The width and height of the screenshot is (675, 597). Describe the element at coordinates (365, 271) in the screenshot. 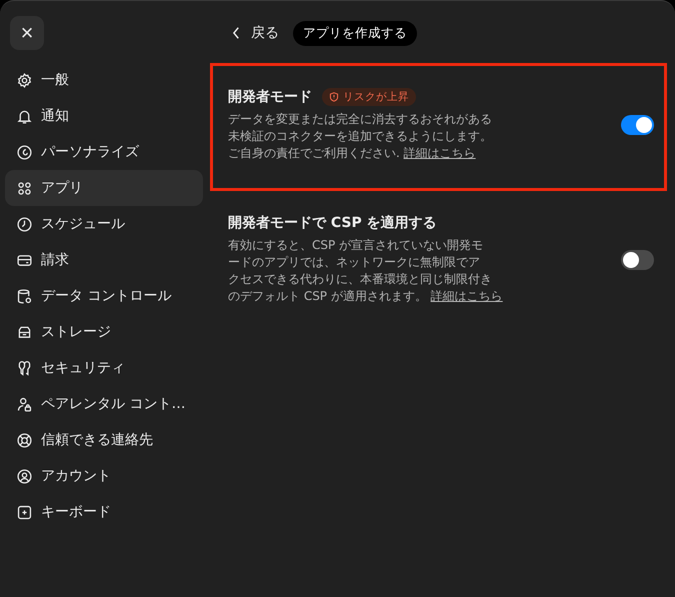

I see `setting-description: 有効にすると、CSP が宣言されていない開発モ ードのアプリでは、ネットワークに無制限でア クセスできる代わりに、本番環境と同じ制限付き のデフォルト CSP が適用されます。 詳細はこちら` at that location.